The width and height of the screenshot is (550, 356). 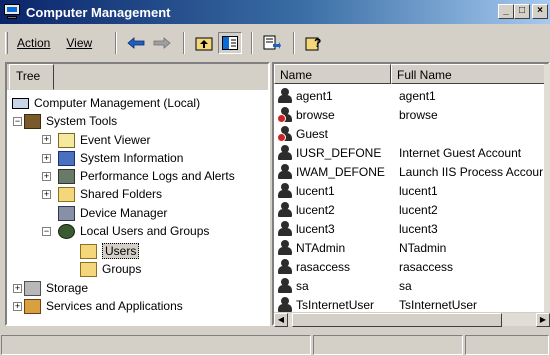 I want to click on user-name: lucent3, so click(x=315, y=229).